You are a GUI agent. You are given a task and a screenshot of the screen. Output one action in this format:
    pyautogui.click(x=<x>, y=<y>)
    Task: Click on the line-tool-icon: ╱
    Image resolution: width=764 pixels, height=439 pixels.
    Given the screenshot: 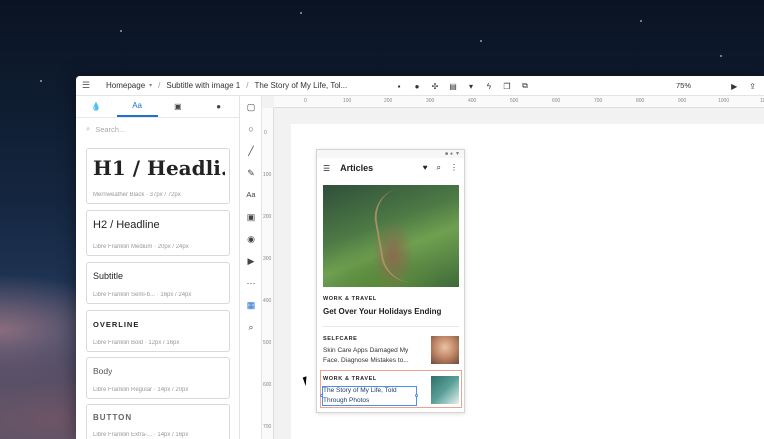 What is the action you would take?
    pyautogui.click(x=251, y=151)
    